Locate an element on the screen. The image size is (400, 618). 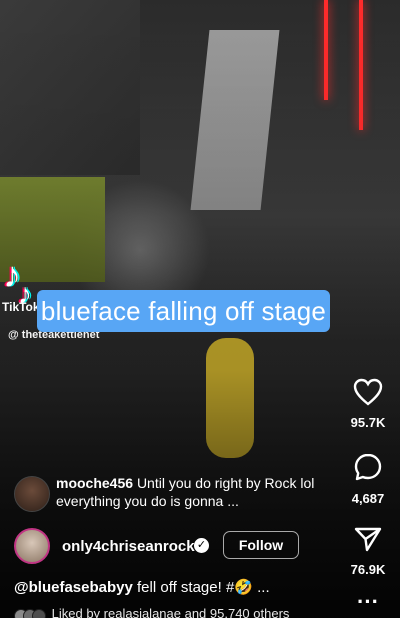
comment-username: mooche456 is located at coordinates (94, 483).